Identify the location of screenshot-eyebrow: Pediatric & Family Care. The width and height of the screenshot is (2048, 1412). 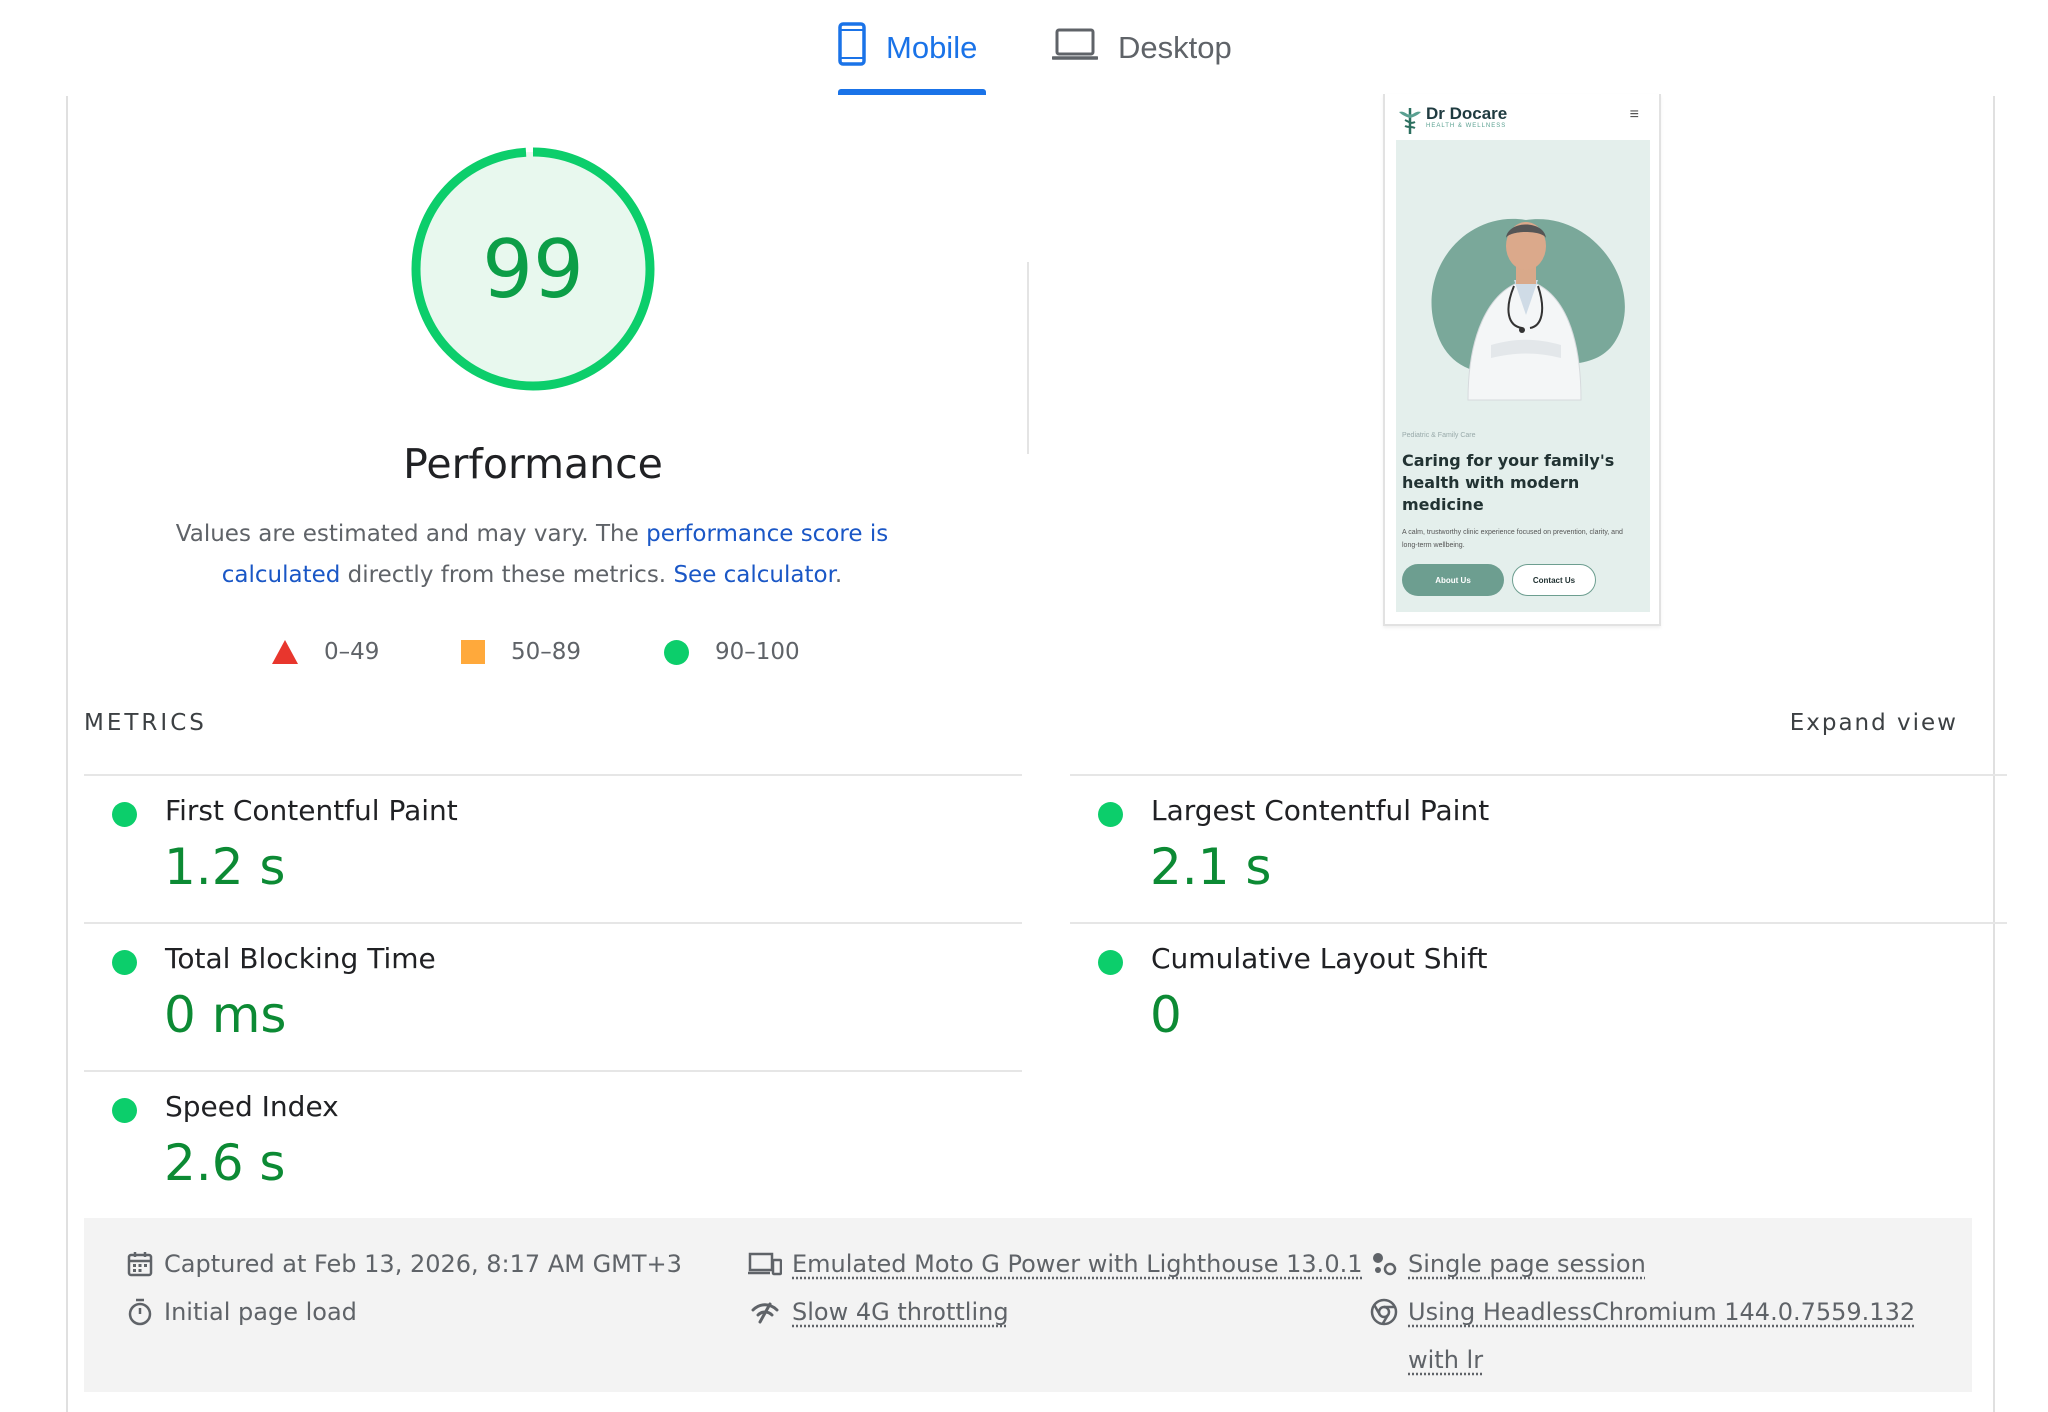
(1439, 435).